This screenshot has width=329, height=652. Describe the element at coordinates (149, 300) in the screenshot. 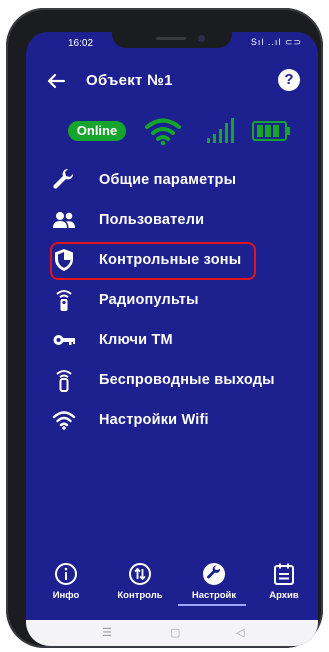

I see `menu-label: Радиопульты` at that location.